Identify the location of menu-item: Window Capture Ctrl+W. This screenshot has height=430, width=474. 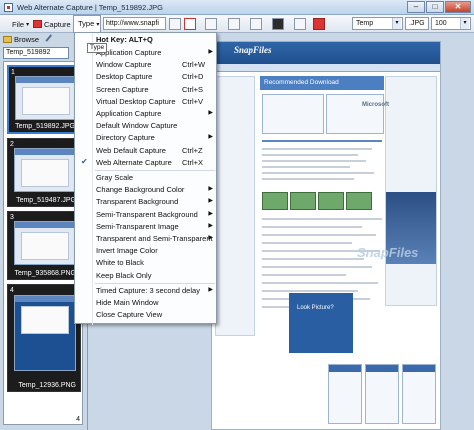
(146, 65).